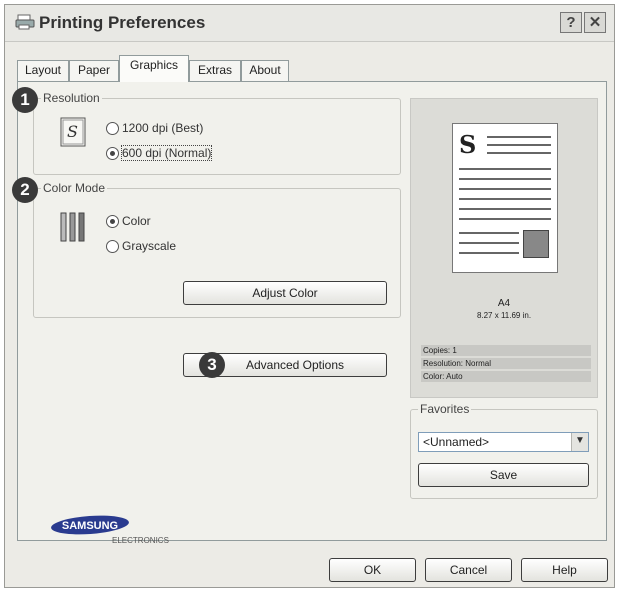 Image resolution: width=621 pixels, height=593 pixels. What do you see at coordinates (215, 70) in the screenshot?
I see `tab-extras: Extras` at bounding box center [215, 70].